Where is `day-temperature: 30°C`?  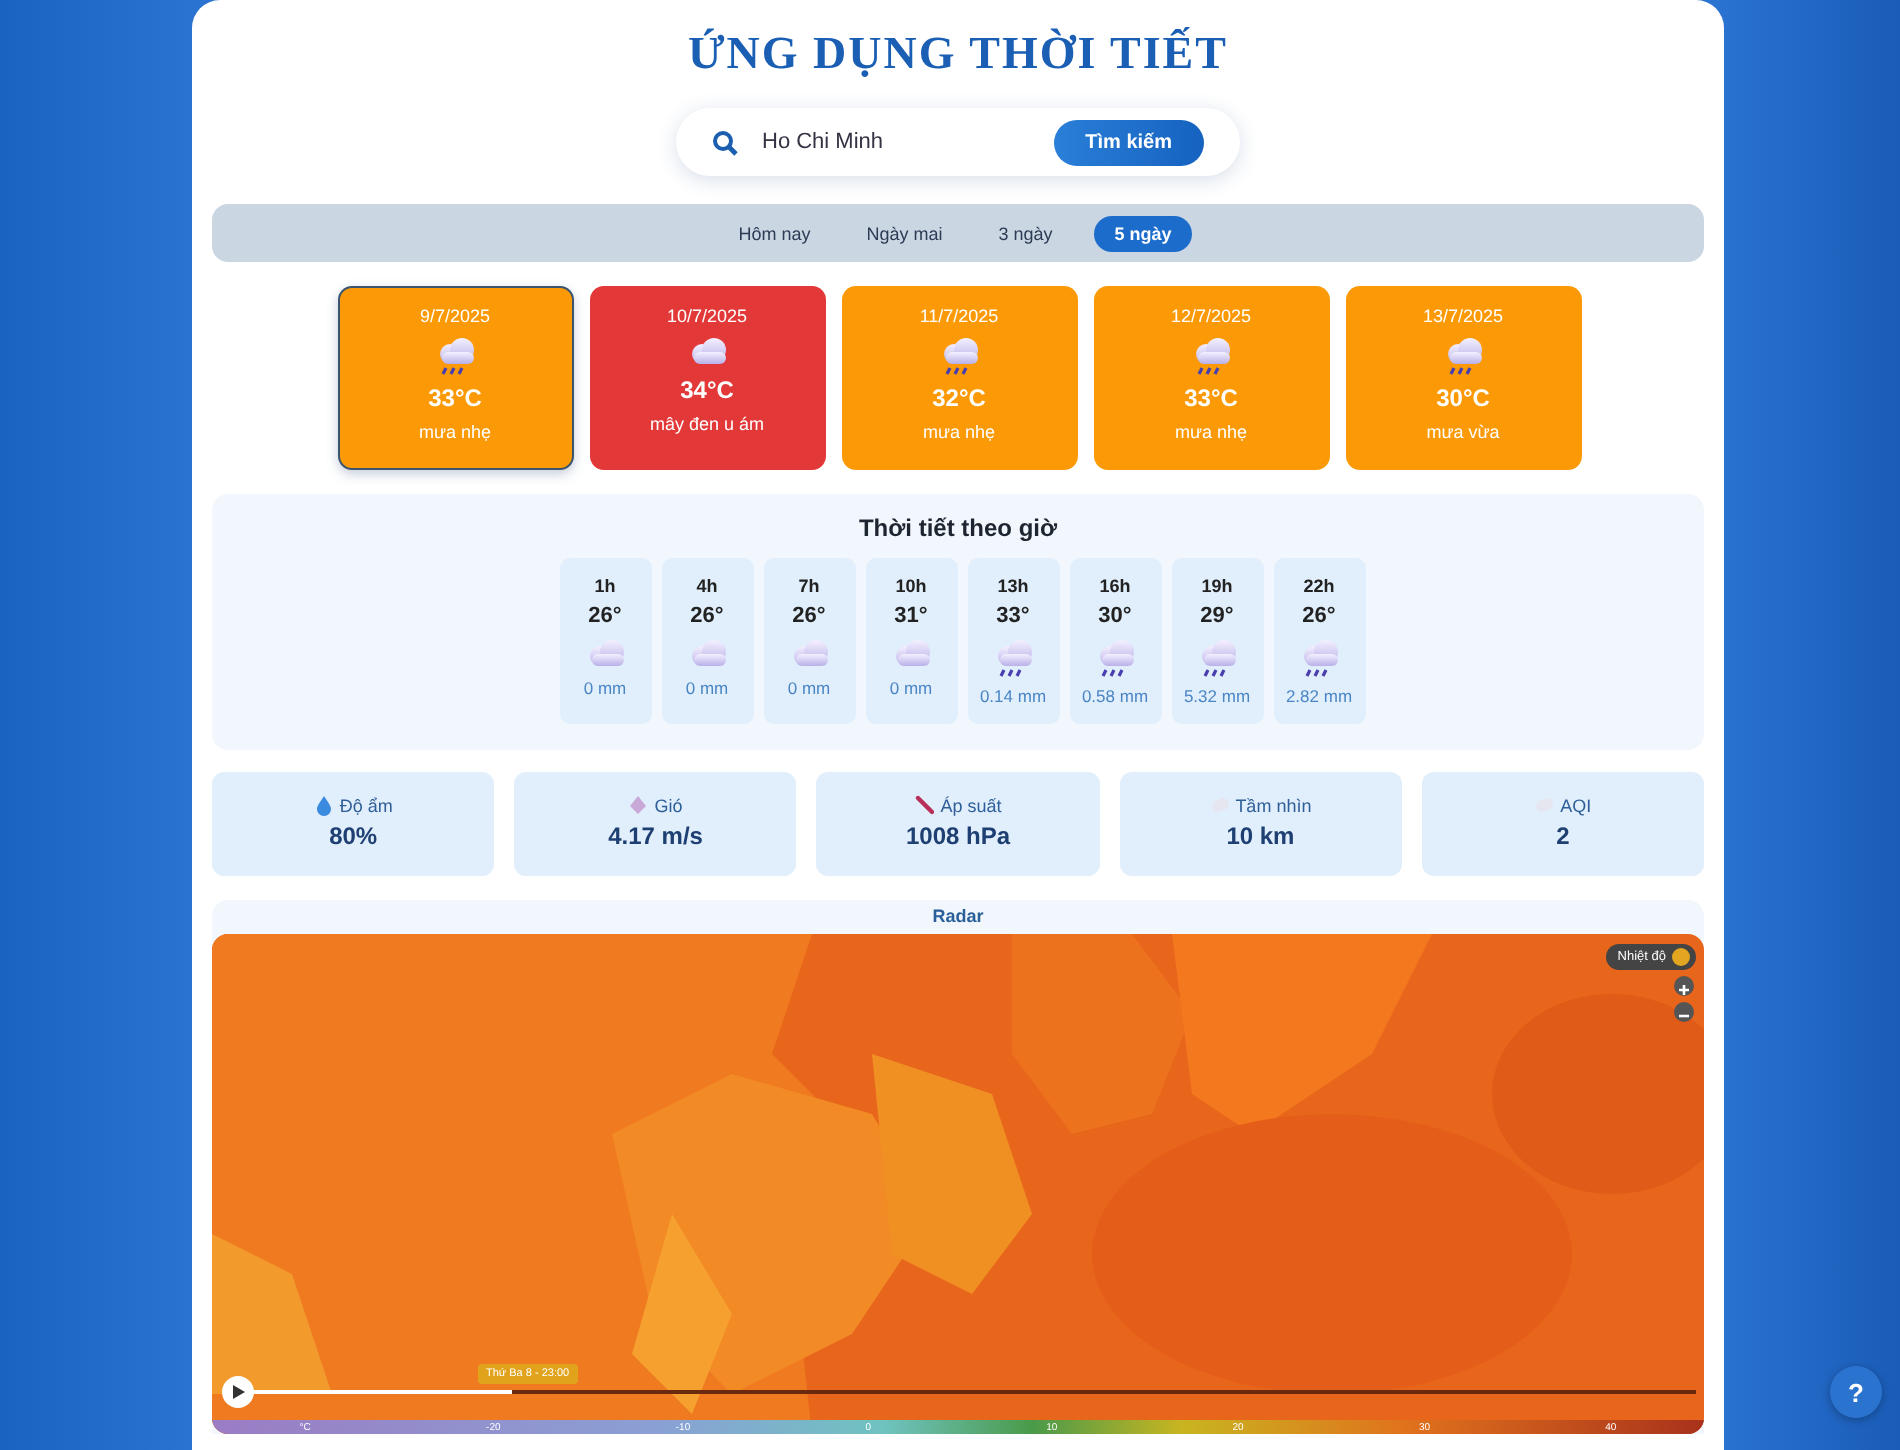 day-temperature: 30°C is located at coordinates (1463, 398).